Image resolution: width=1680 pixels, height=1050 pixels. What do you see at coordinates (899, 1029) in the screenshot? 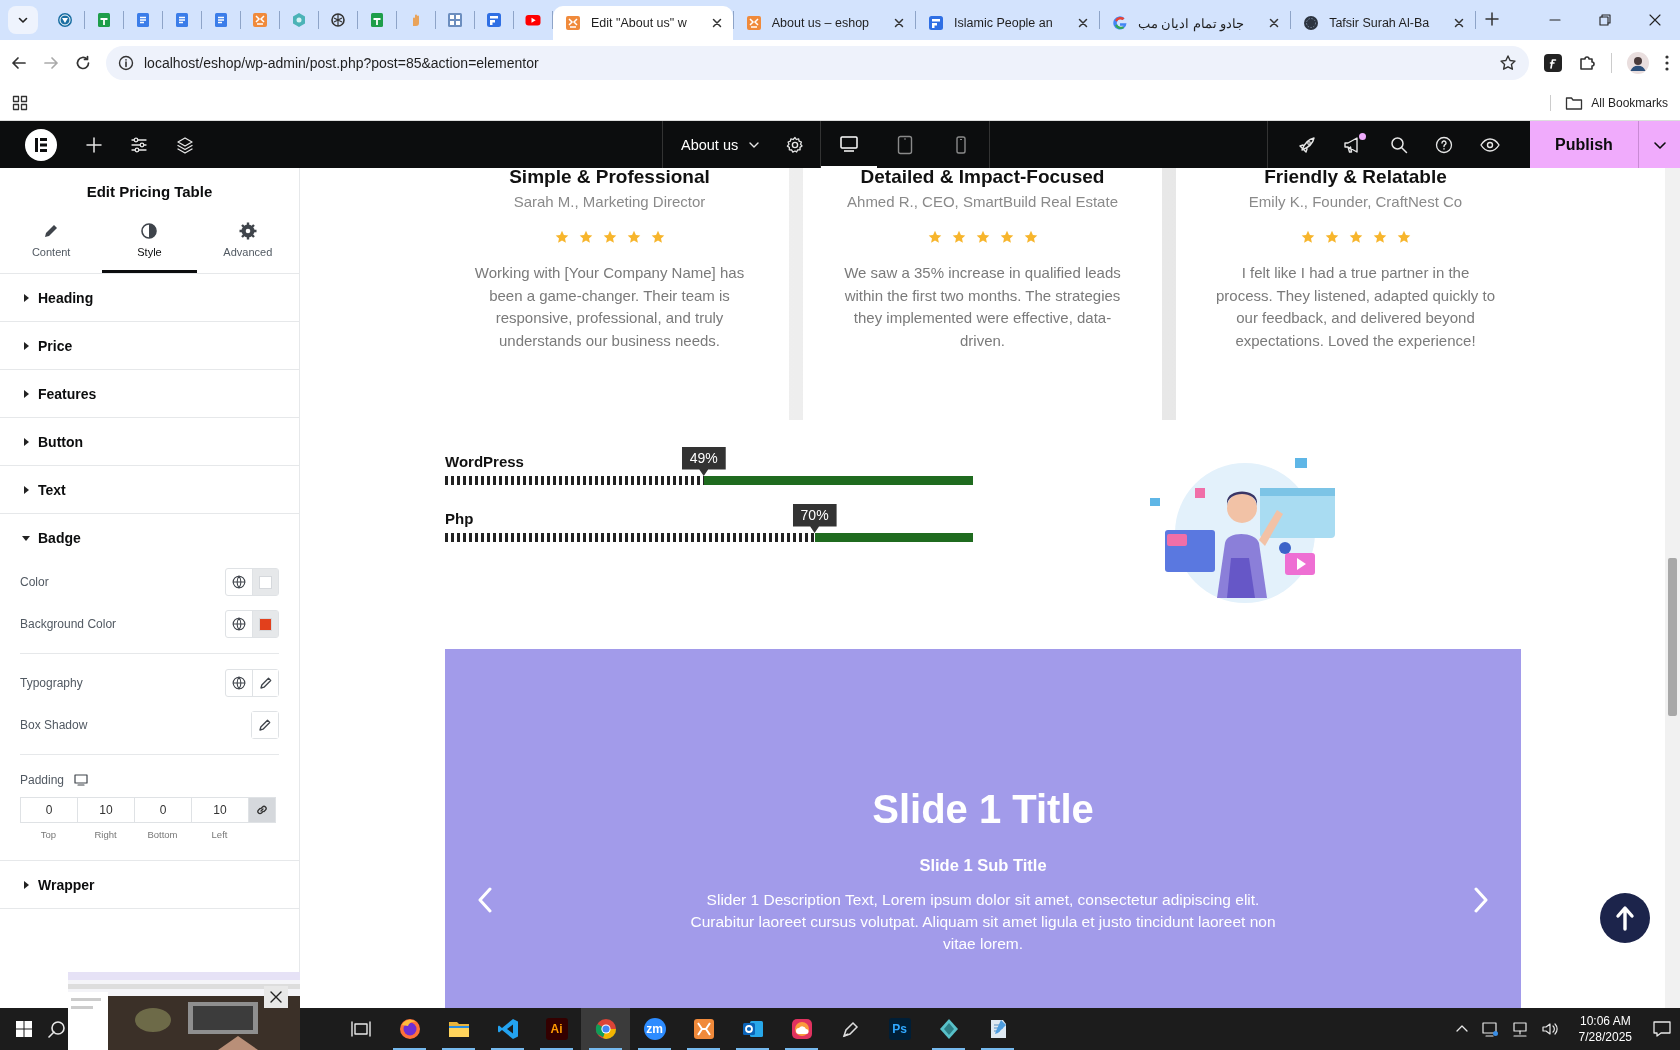
I see `app-logo-icon: Ps` at bounding box center [899, 1029].